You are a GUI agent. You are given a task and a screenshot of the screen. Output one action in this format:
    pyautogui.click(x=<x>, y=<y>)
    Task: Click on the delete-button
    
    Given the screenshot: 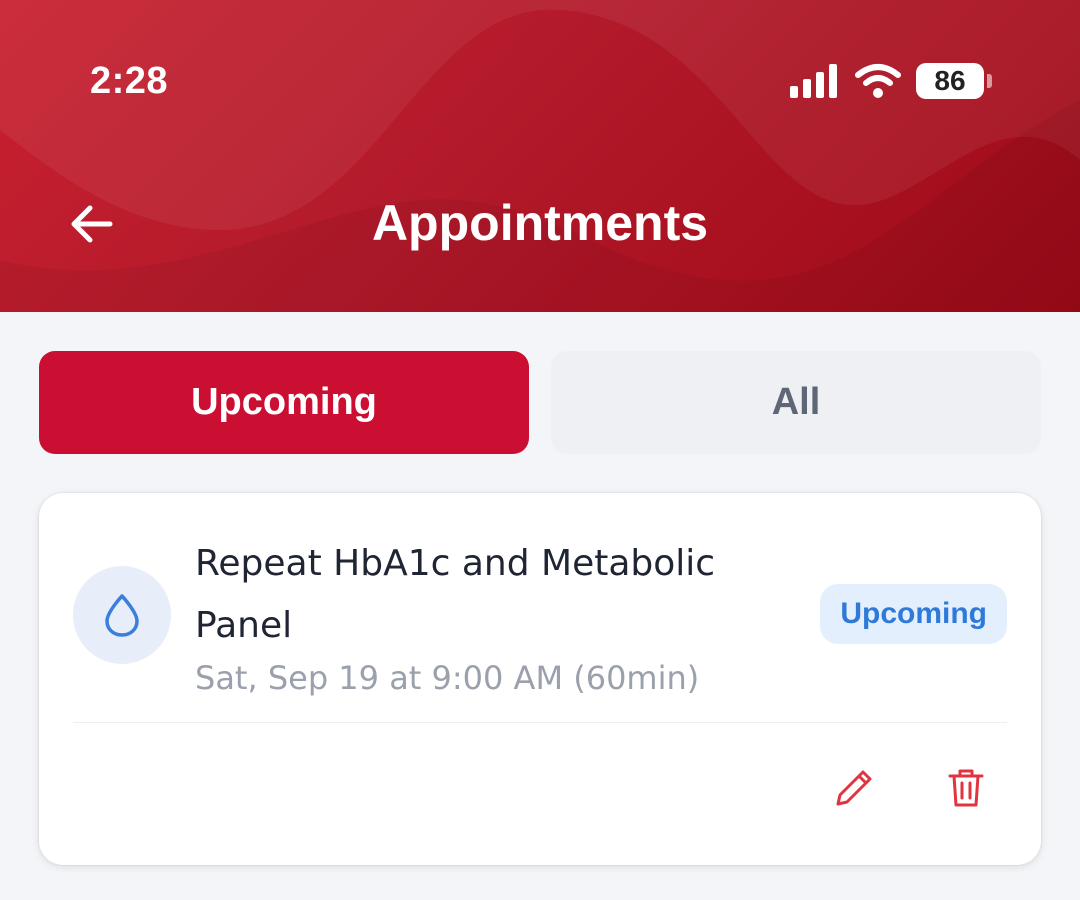 What is the action you would take?
    pyautogui.click(x=966, y=788)
    